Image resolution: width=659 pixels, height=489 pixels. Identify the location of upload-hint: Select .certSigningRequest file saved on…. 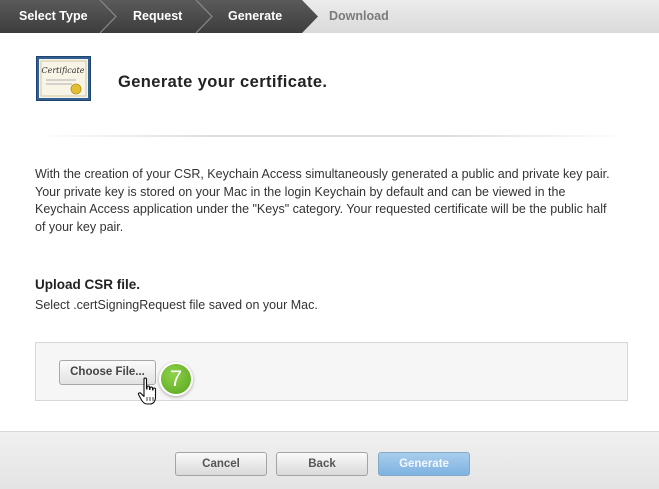
(176, 305).